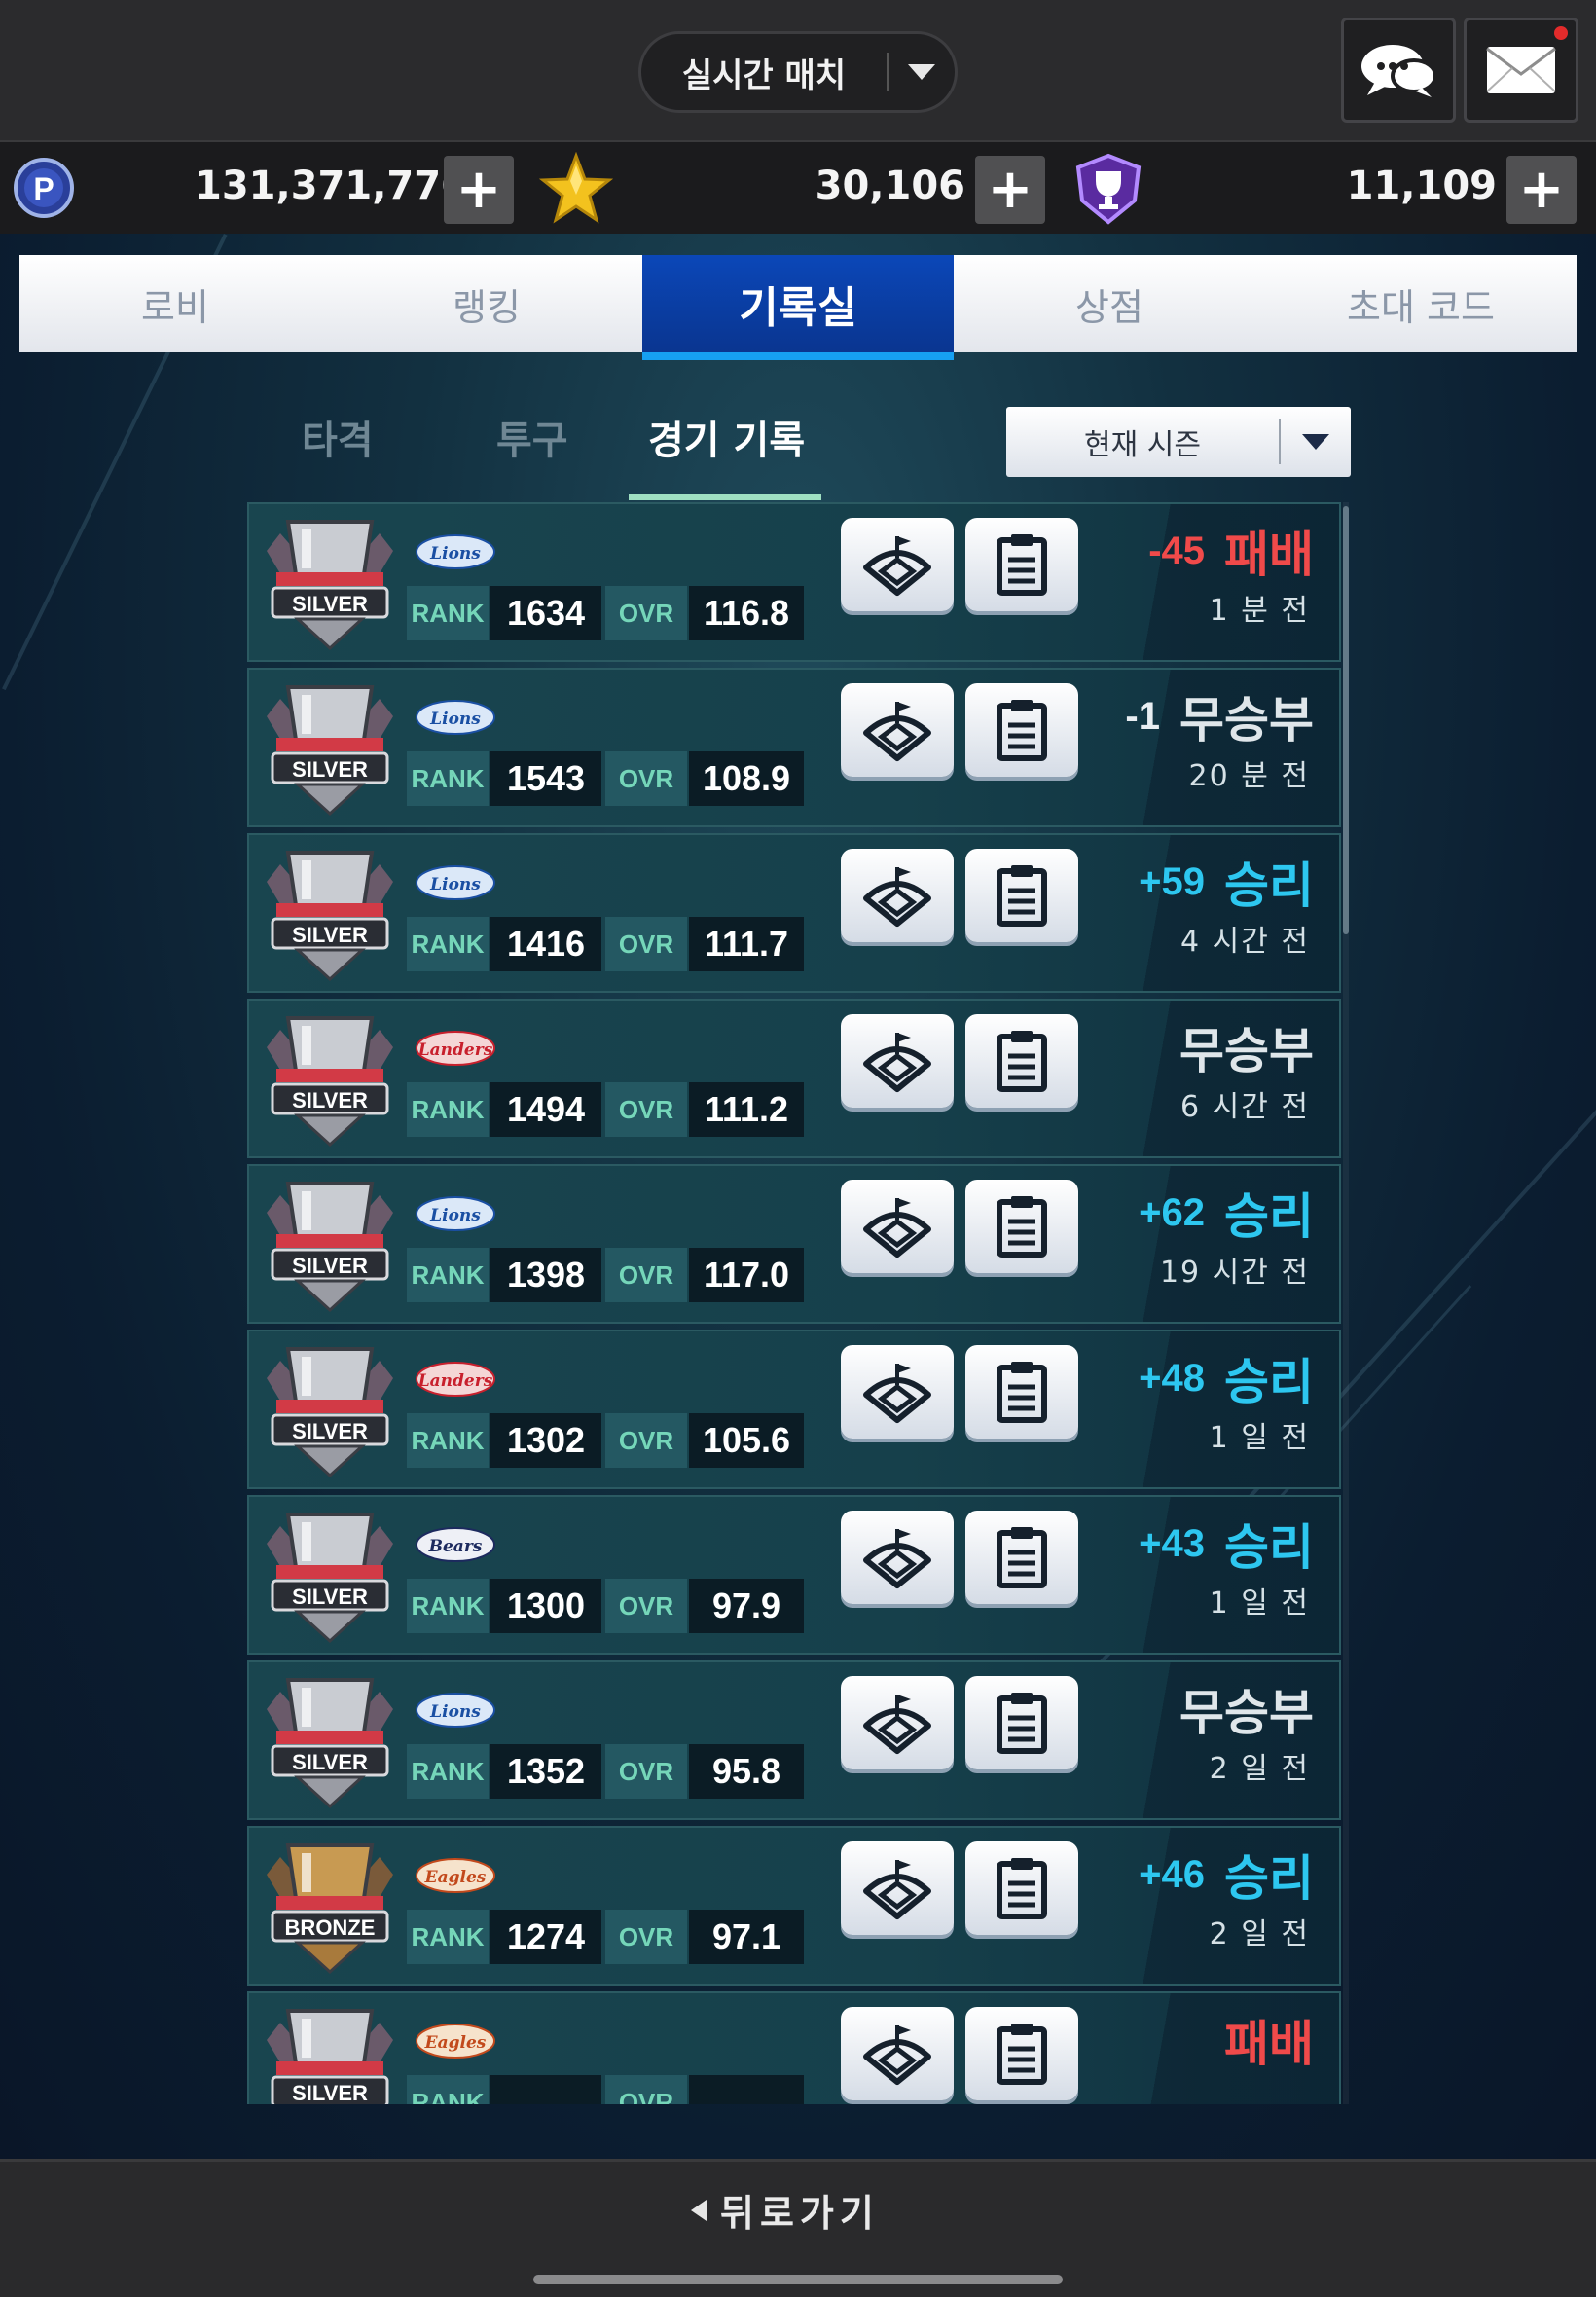 The height and width of the screenshot is (2297, 1596). I want to click on elapsed-time: 2 일 전, so click(1260, 1769).